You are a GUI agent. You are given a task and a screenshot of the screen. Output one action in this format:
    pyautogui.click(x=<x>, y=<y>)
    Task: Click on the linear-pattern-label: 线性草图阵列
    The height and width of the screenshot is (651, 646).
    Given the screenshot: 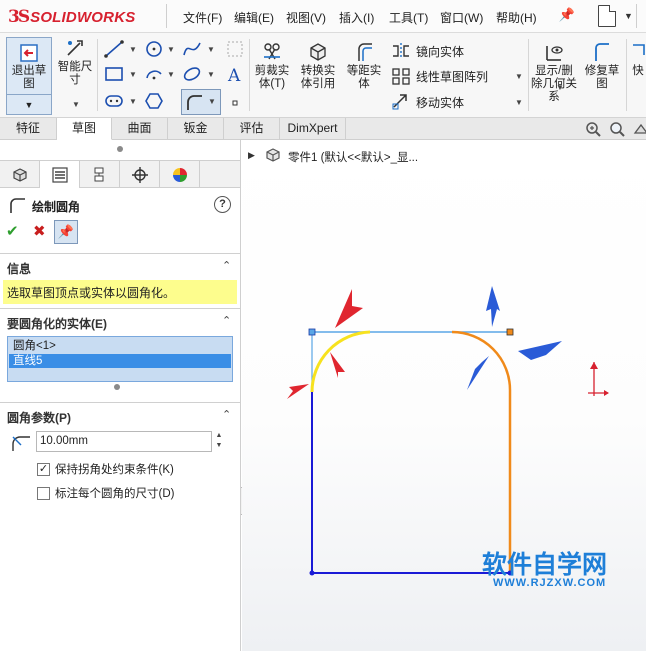 What is the action you would take?
    pyautogui.click(x=452, y=76)
    